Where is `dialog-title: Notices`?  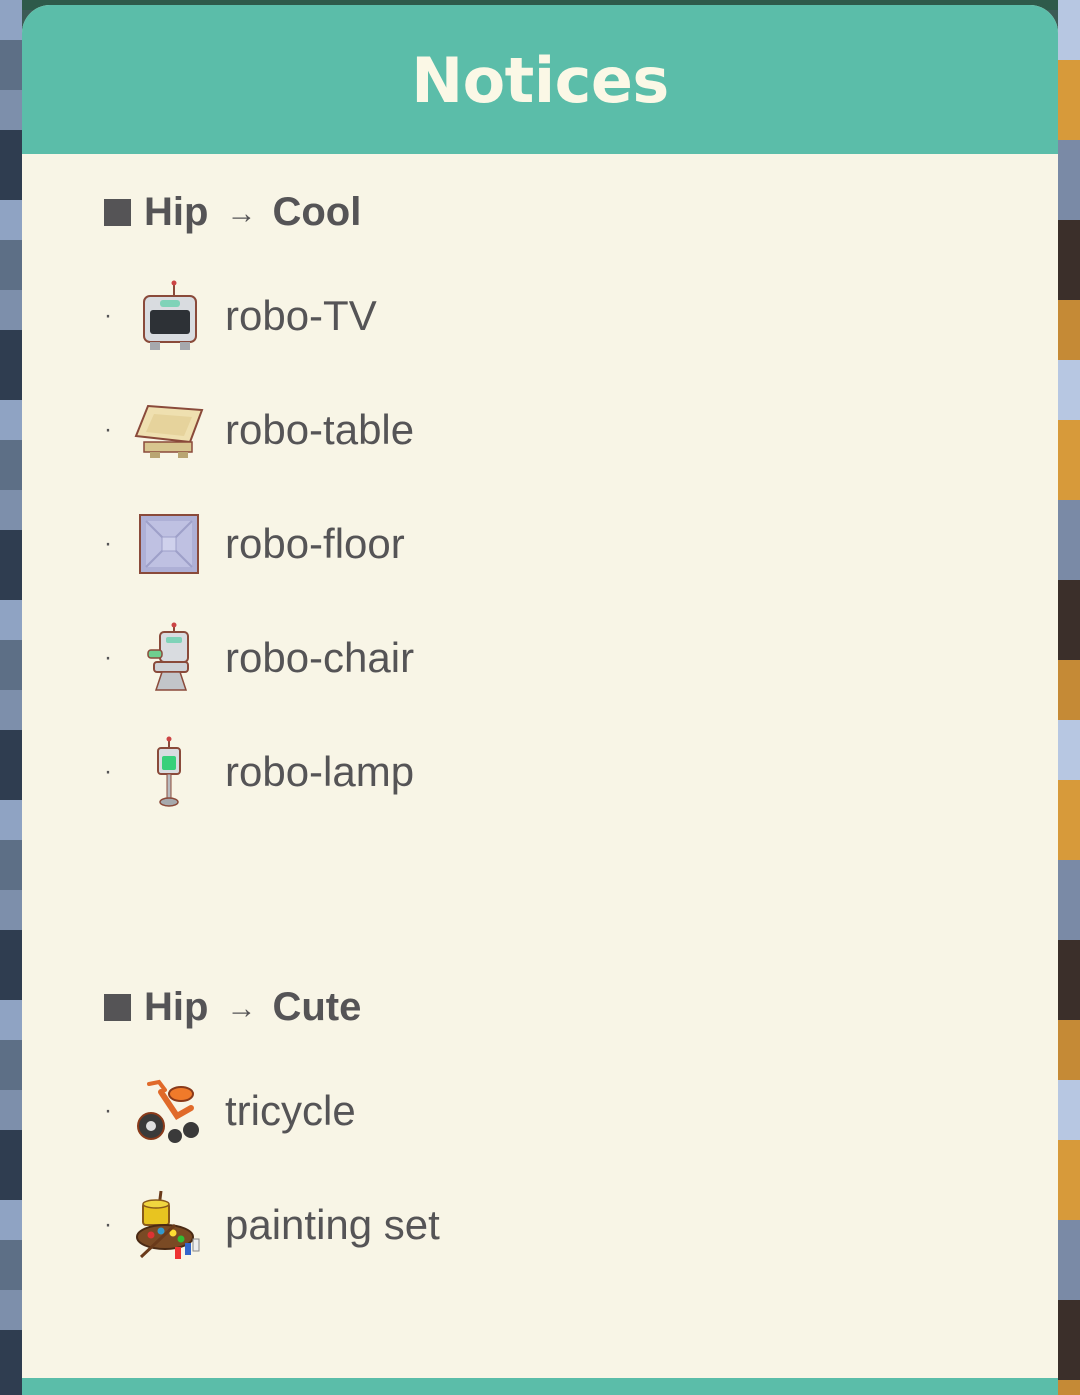
dialog-title: Notices is located at coordinates (540, 80).